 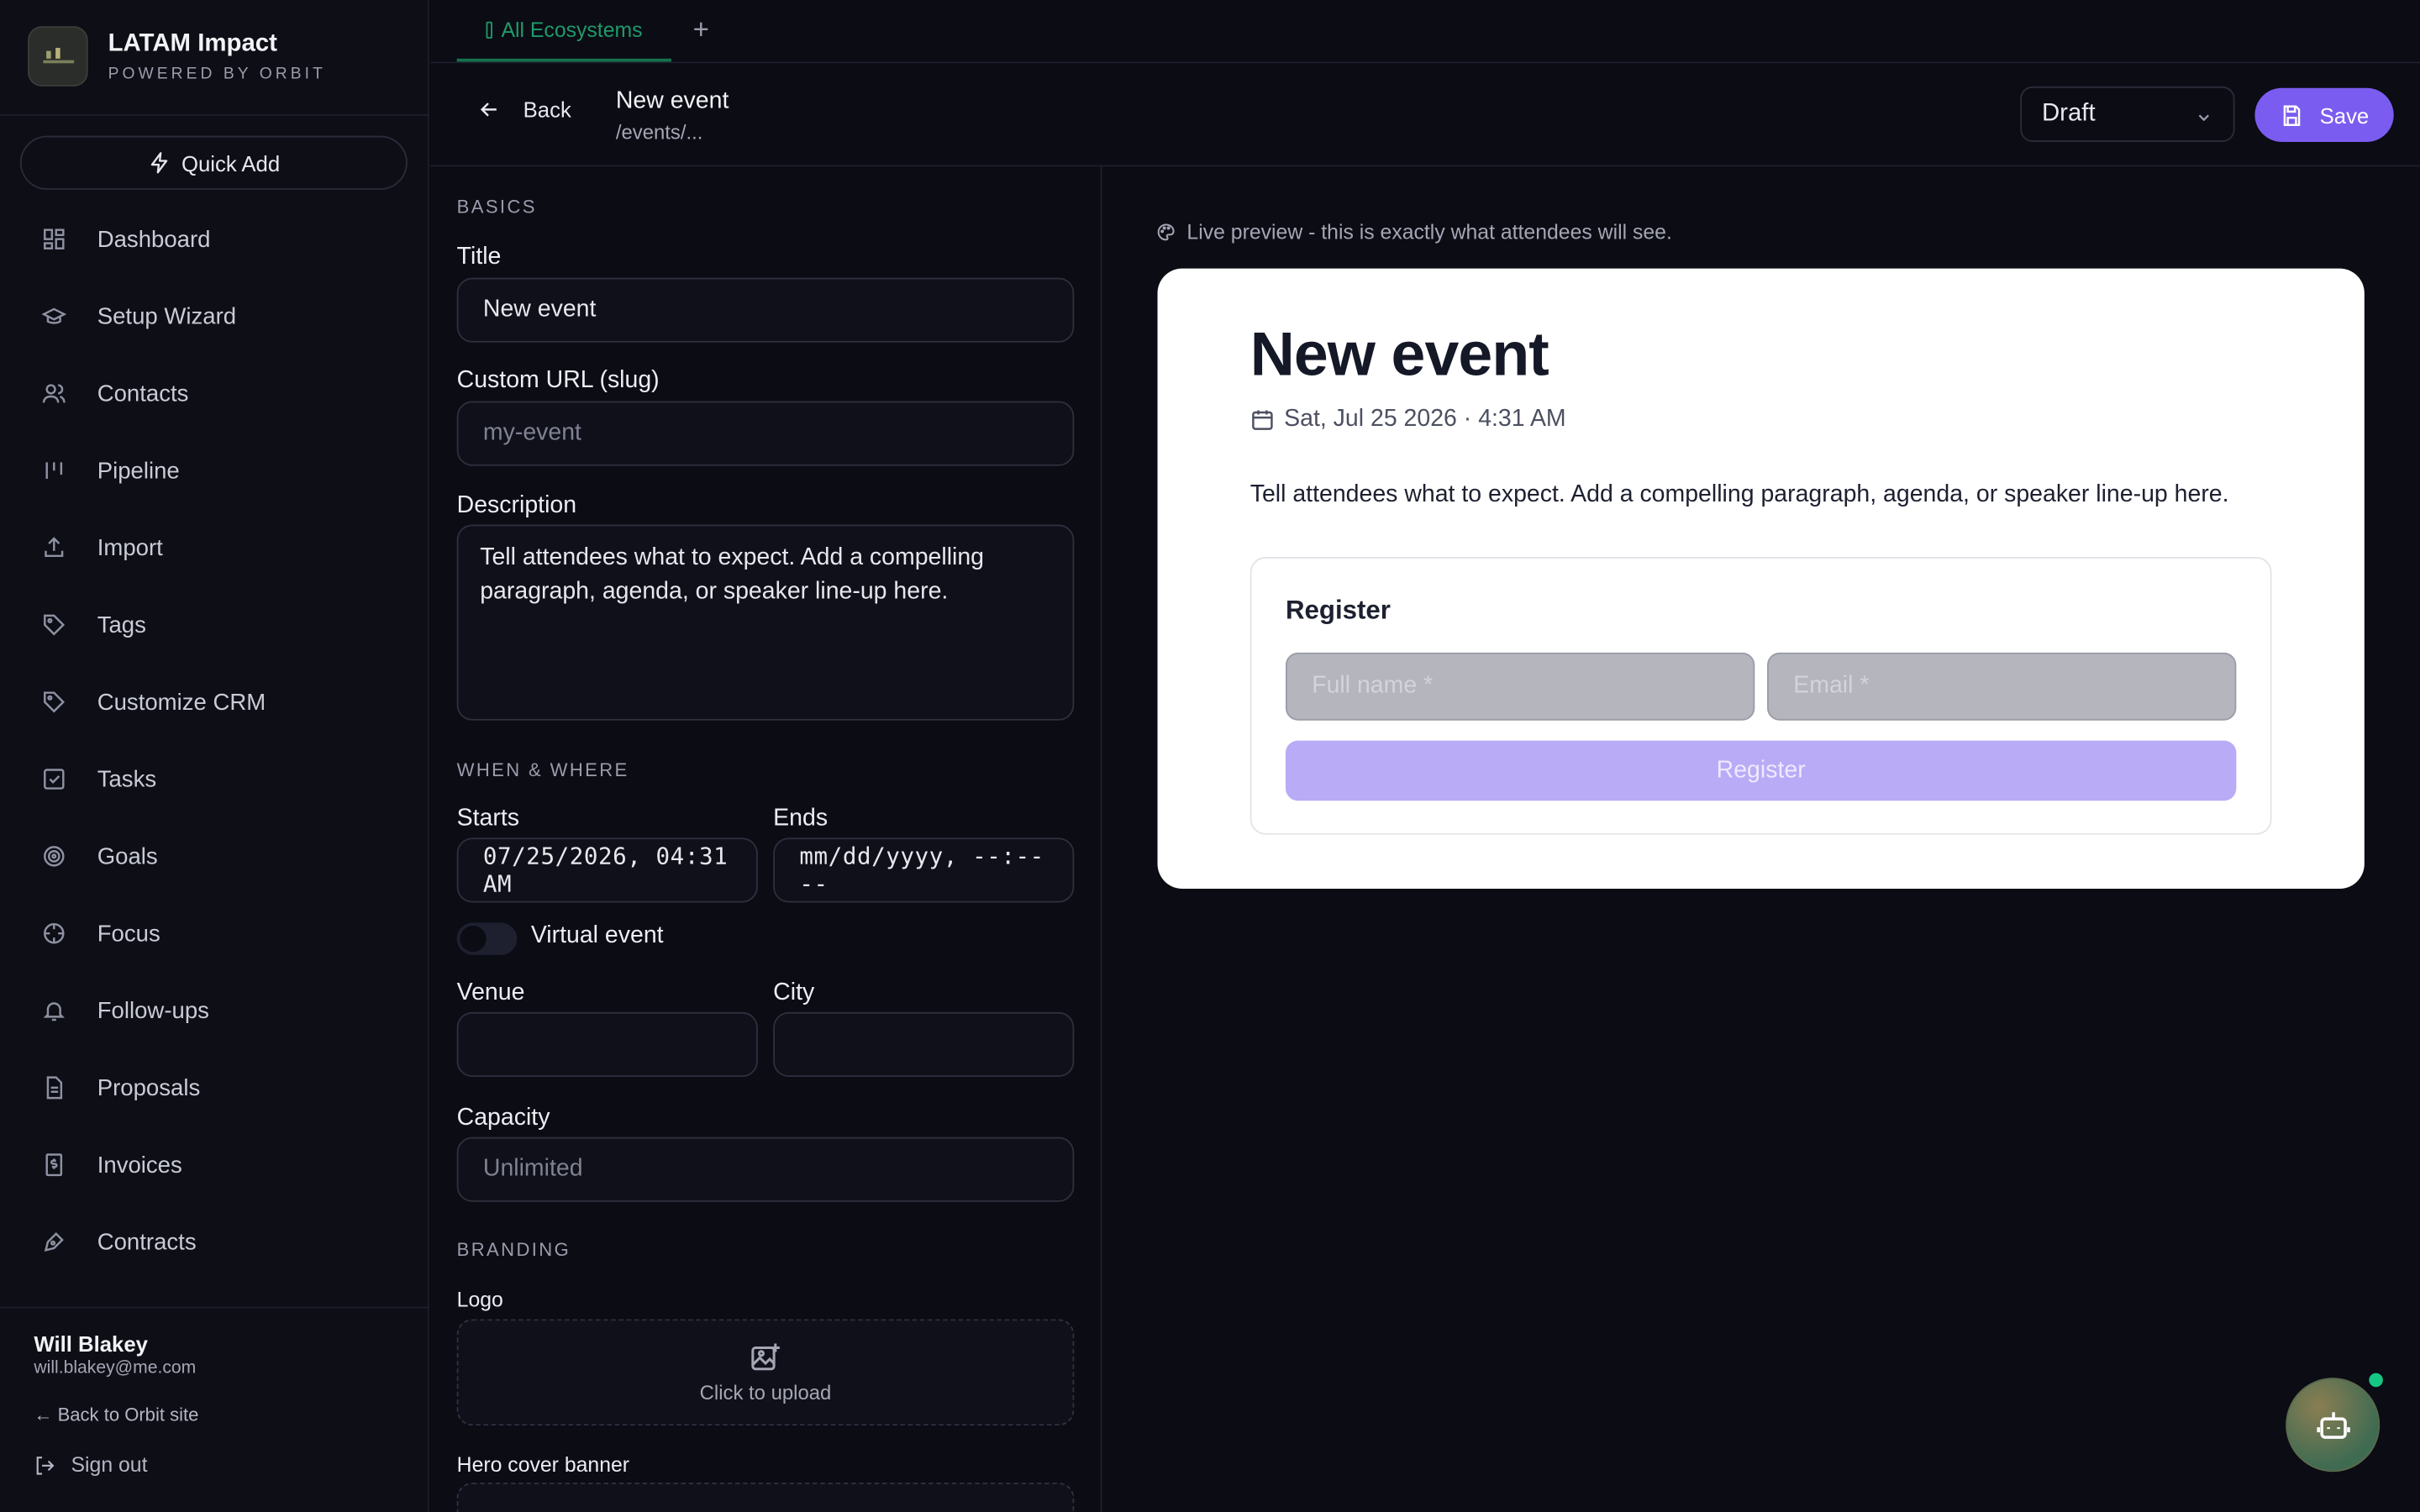 I want to click on tab-label: All Ecosystems, so click(x=572, y=29).